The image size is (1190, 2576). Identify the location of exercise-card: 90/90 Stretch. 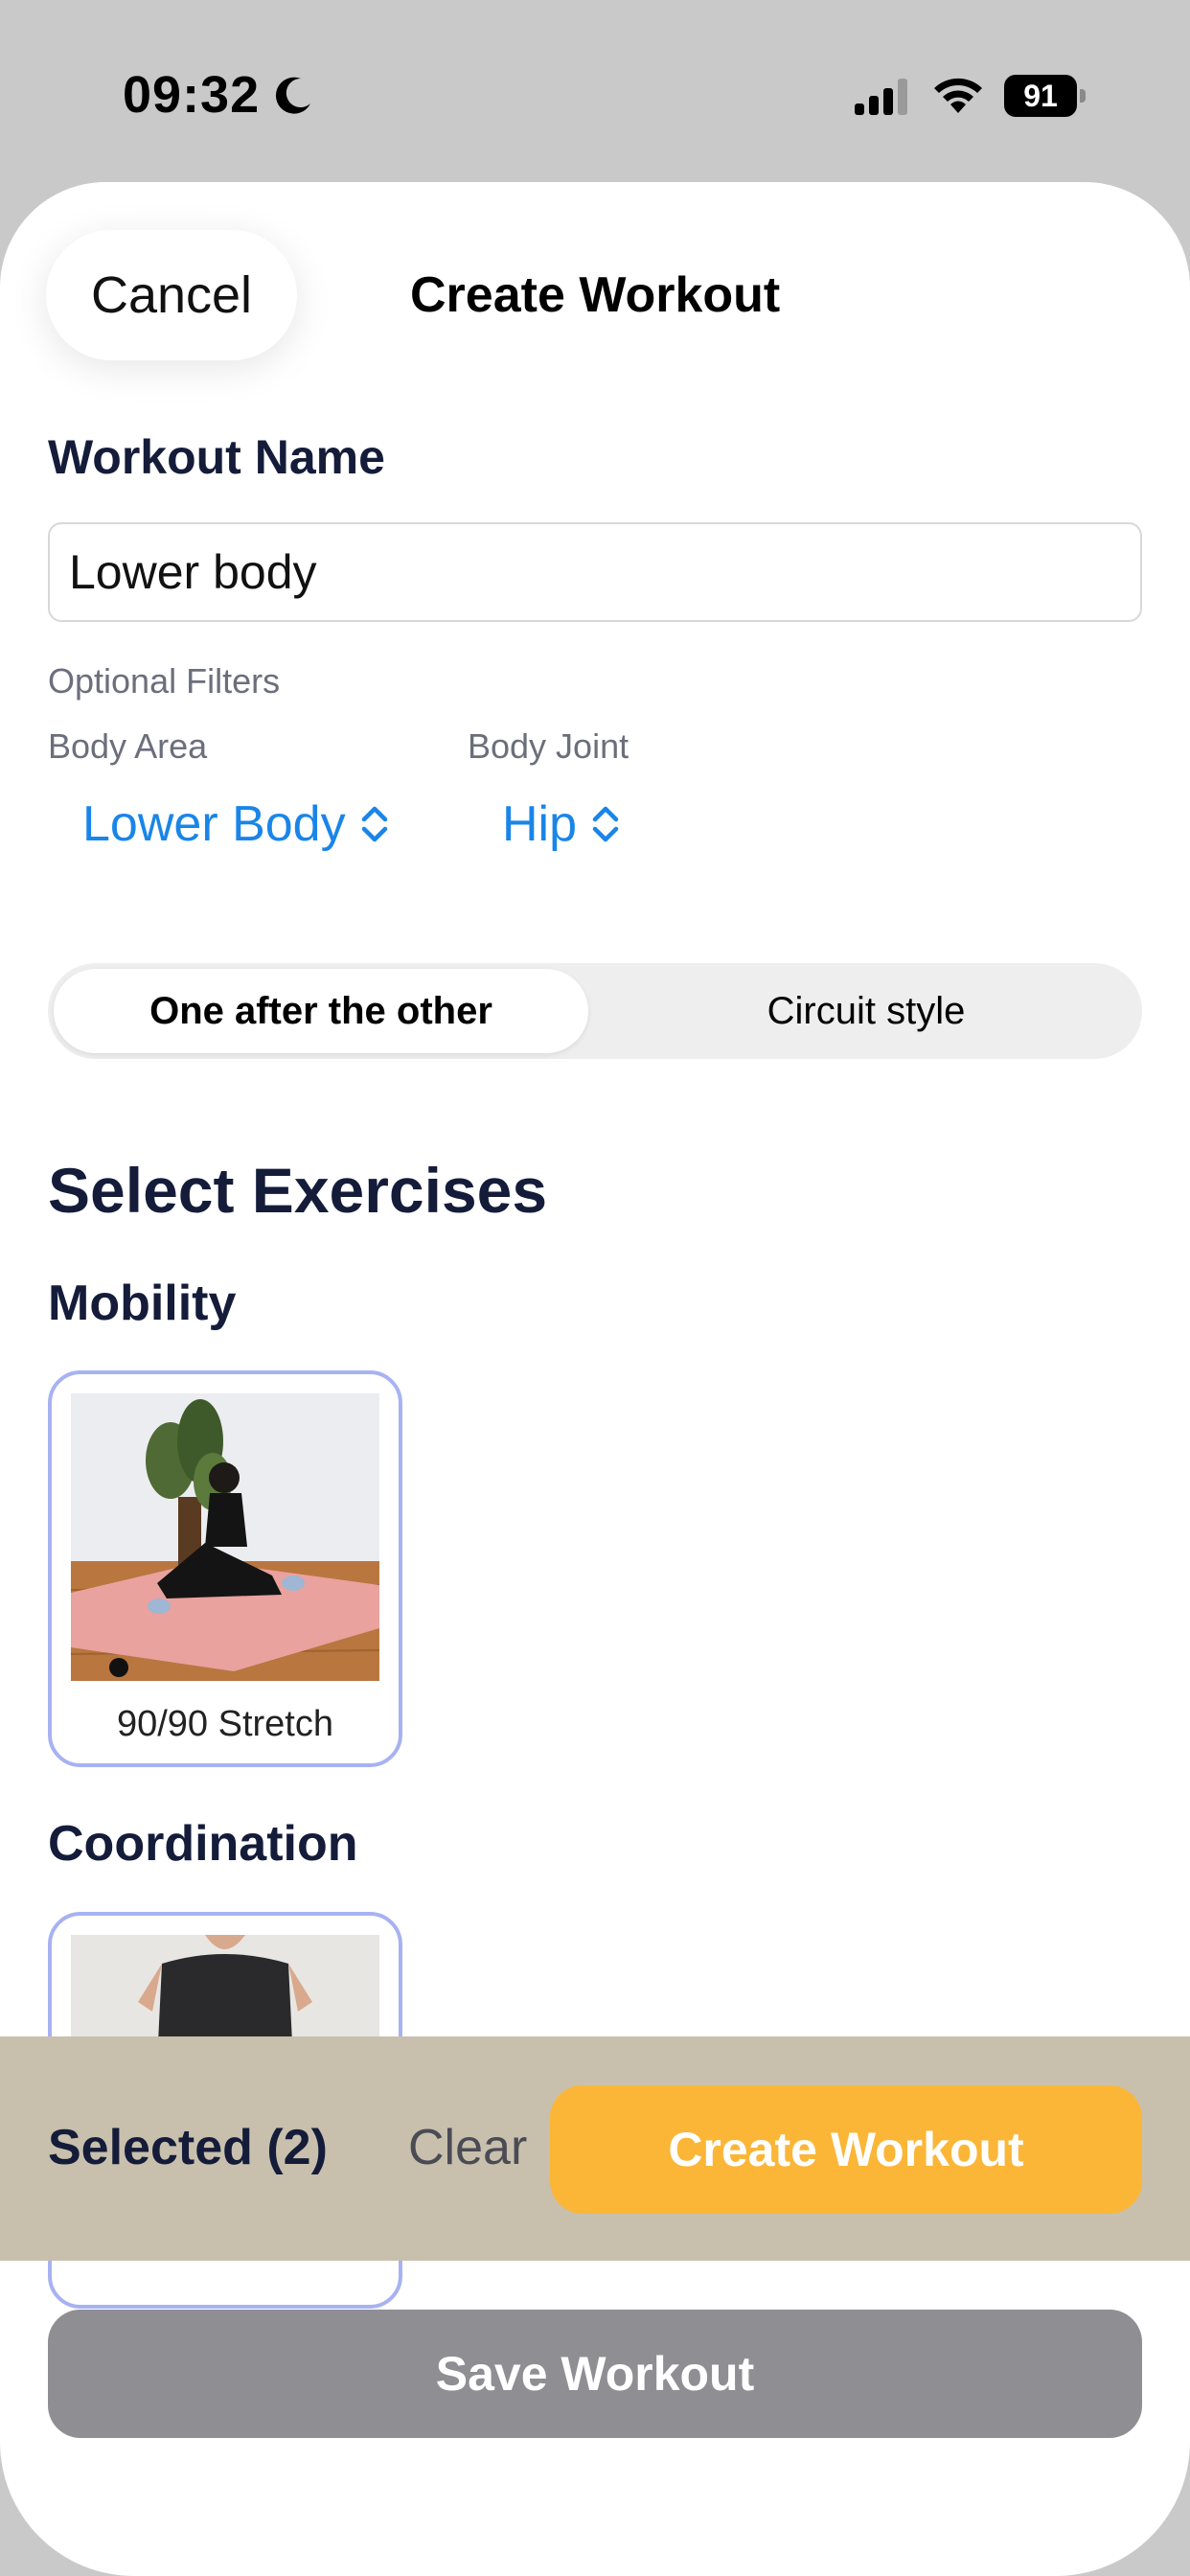
(225, 1568).